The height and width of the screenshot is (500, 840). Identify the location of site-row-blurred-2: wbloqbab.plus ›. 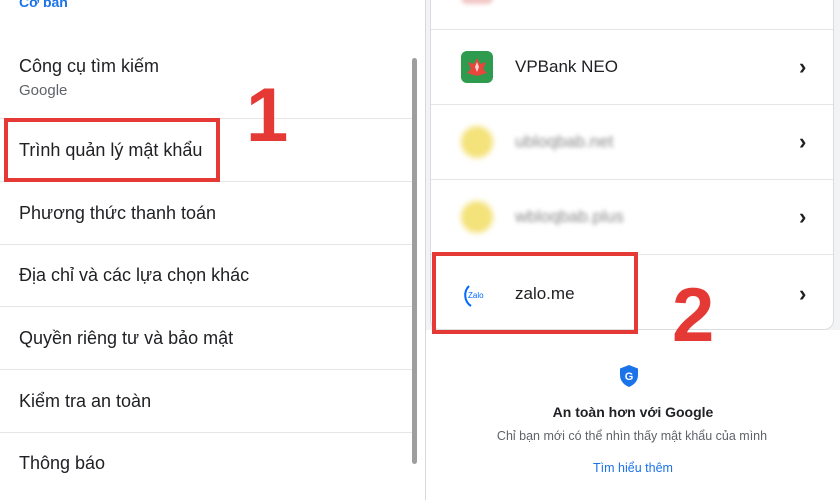
(632, 217).